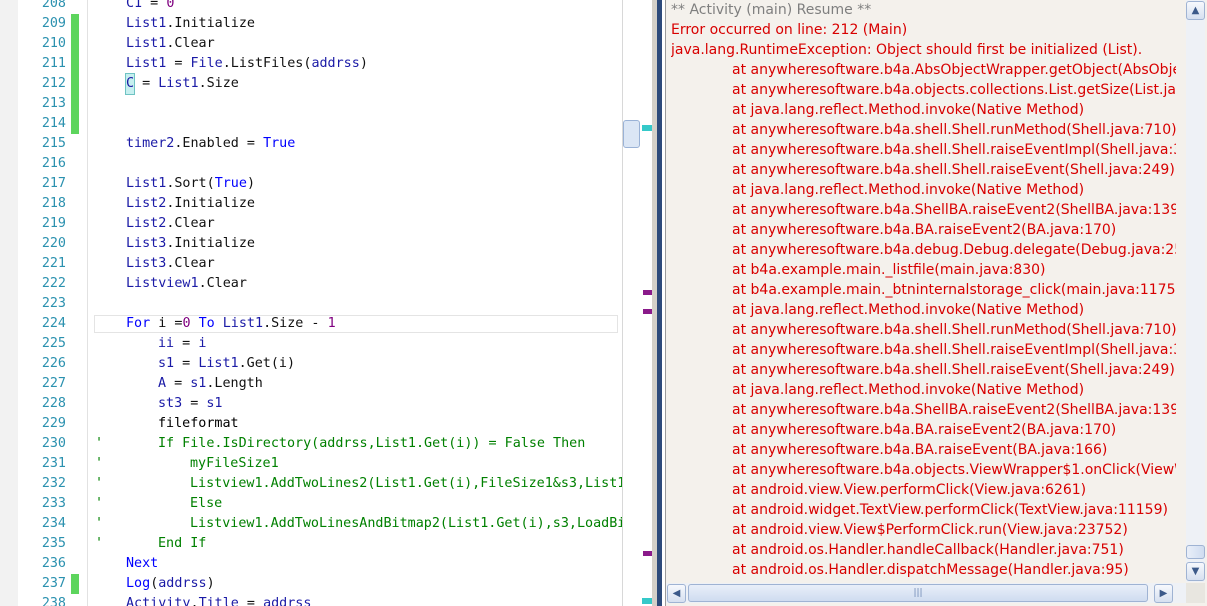 The image size is (1207, 606). I want to click on code-line: 228 st3 = s1, so click(311, 404).